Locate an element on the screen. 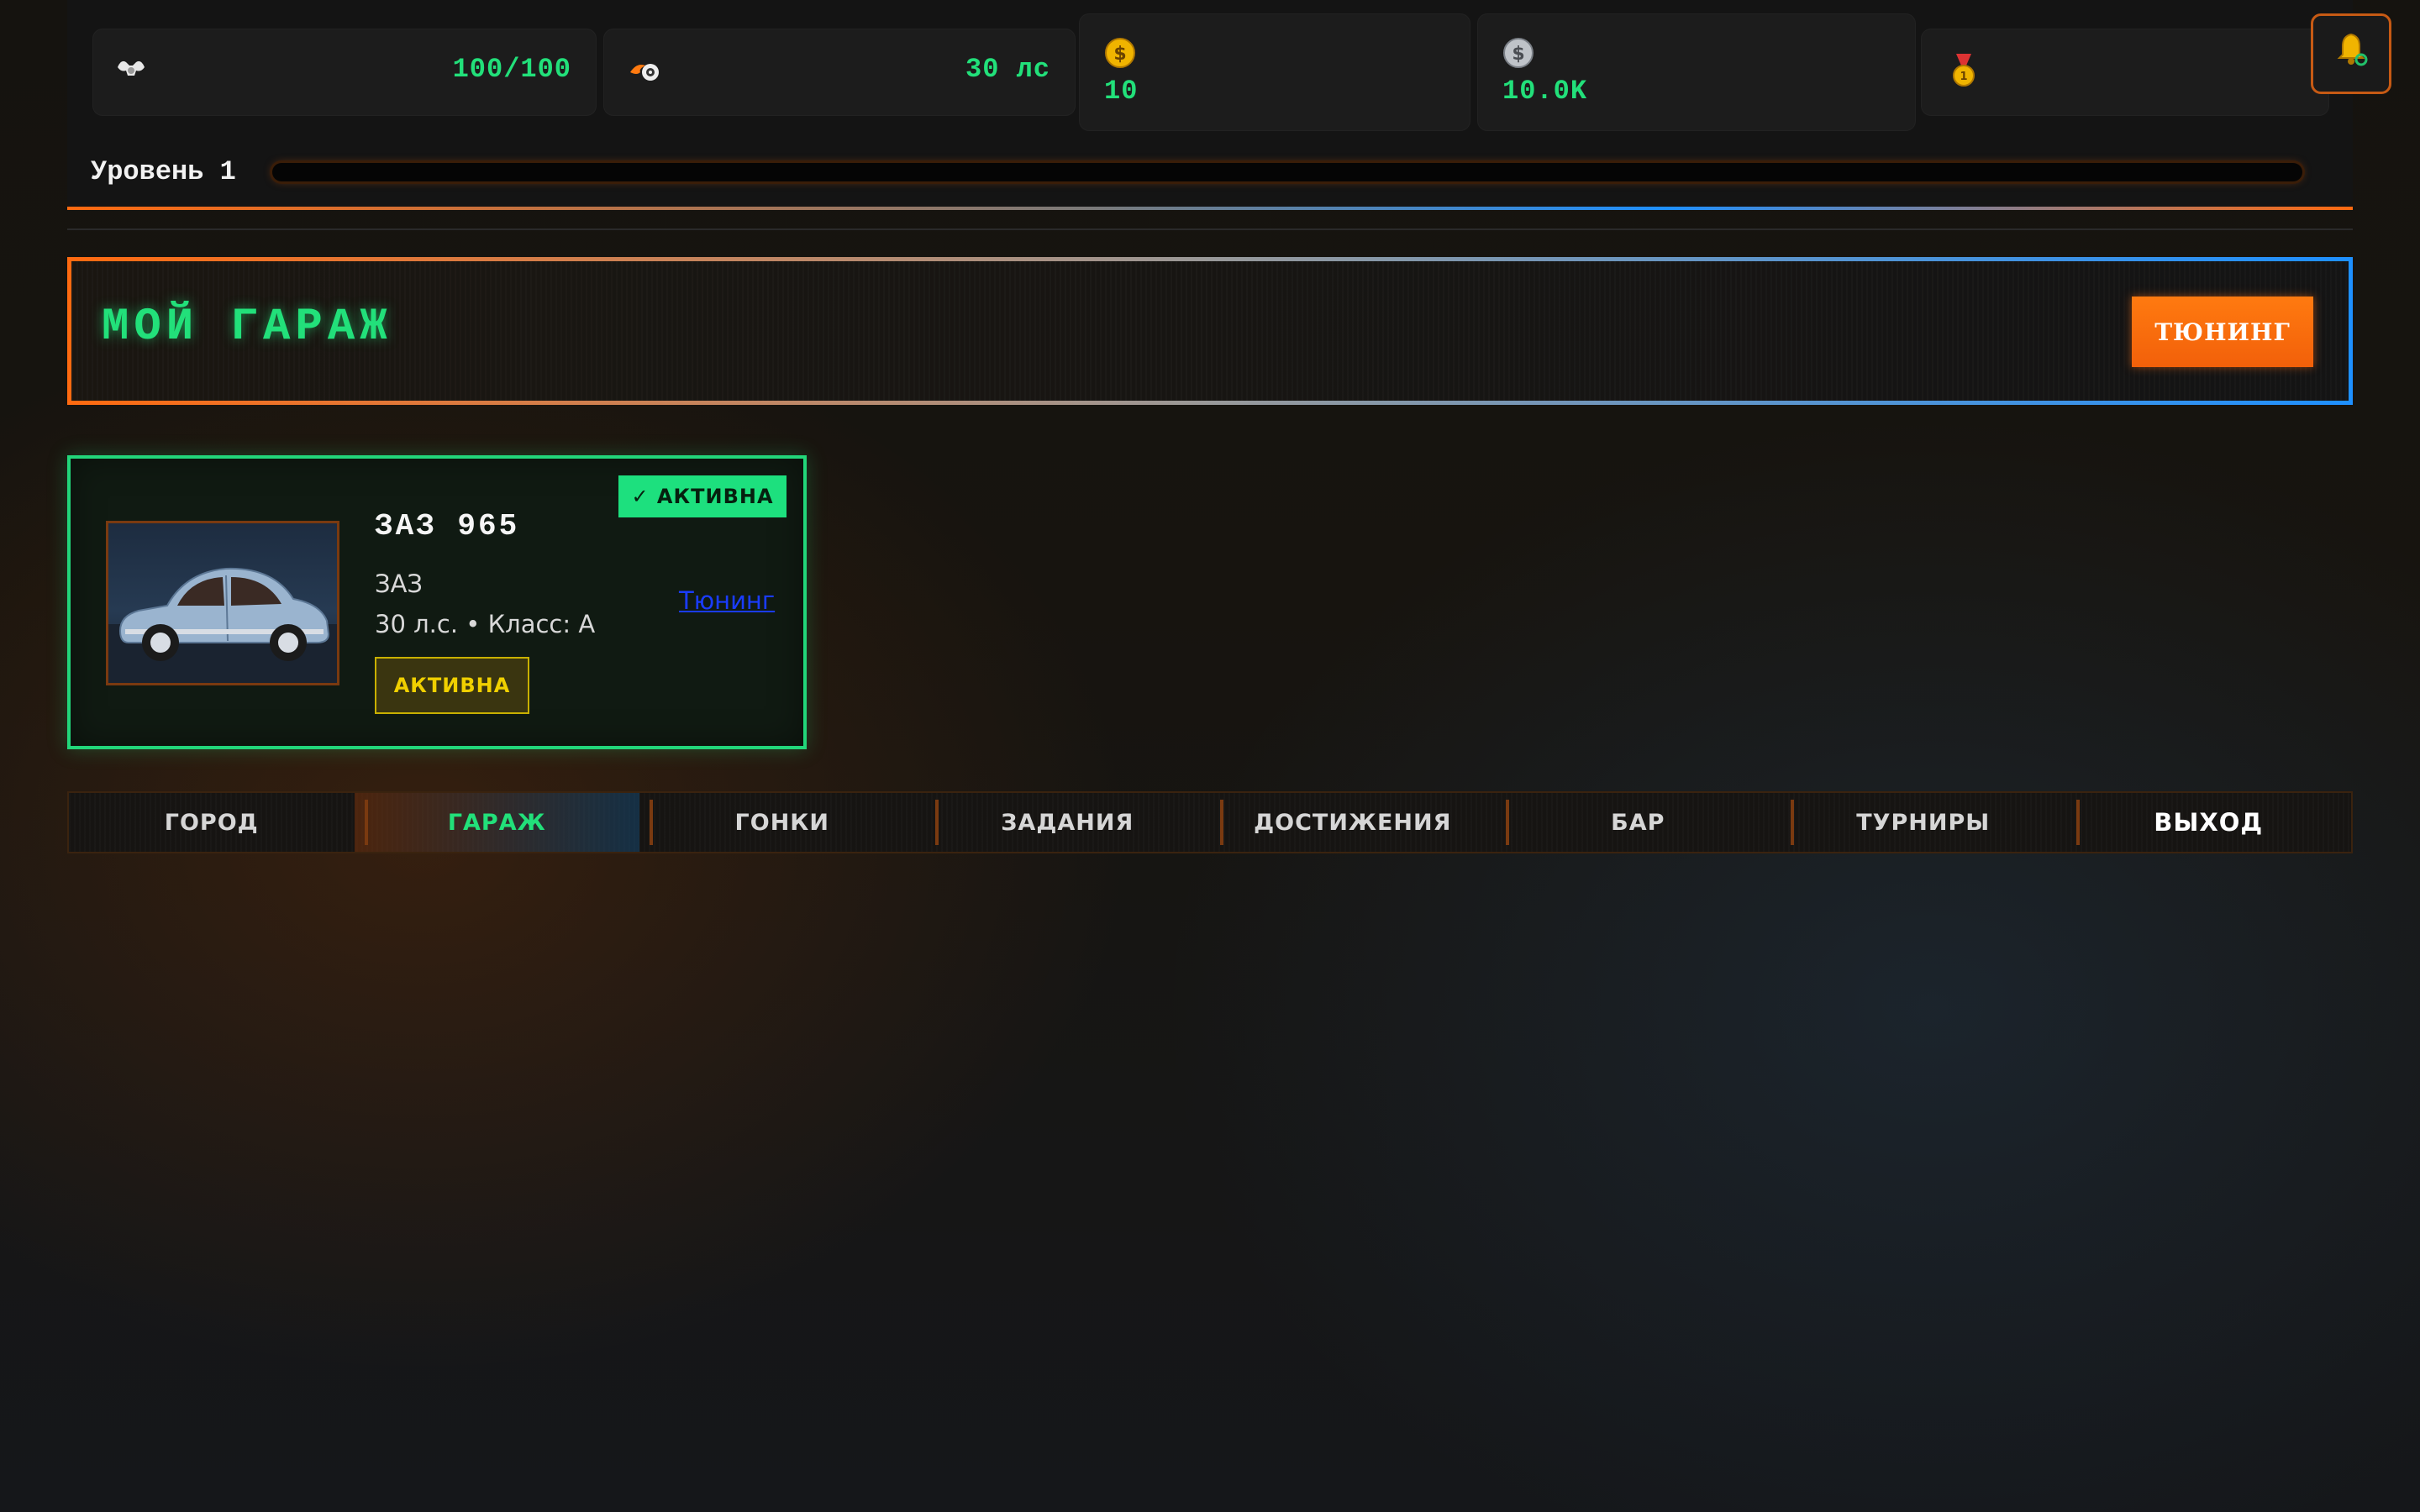 This screenshot has width=2420, height=1512. notifications-button is located at coordinates (2351, 53).